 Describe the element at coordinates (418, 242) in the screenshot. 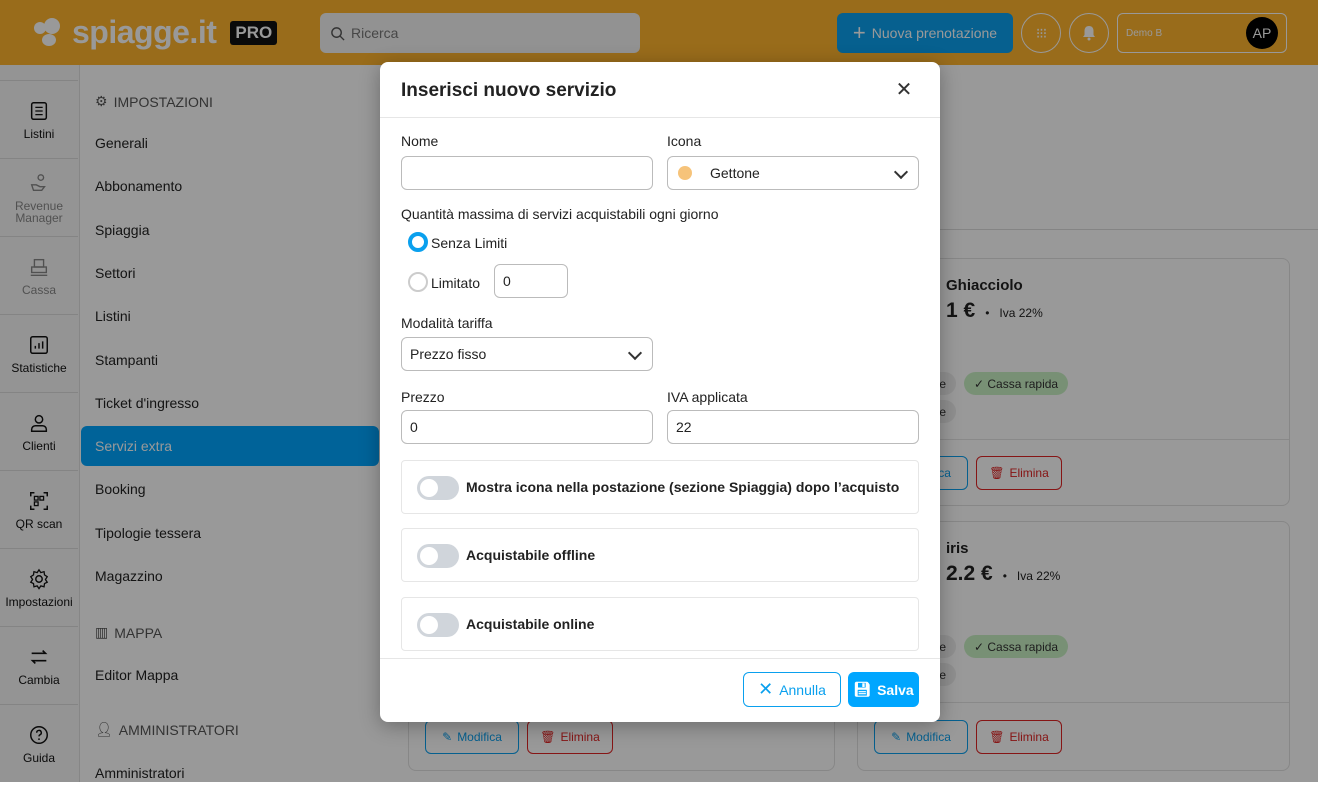

I see `radio-senza-limiti` at that location.